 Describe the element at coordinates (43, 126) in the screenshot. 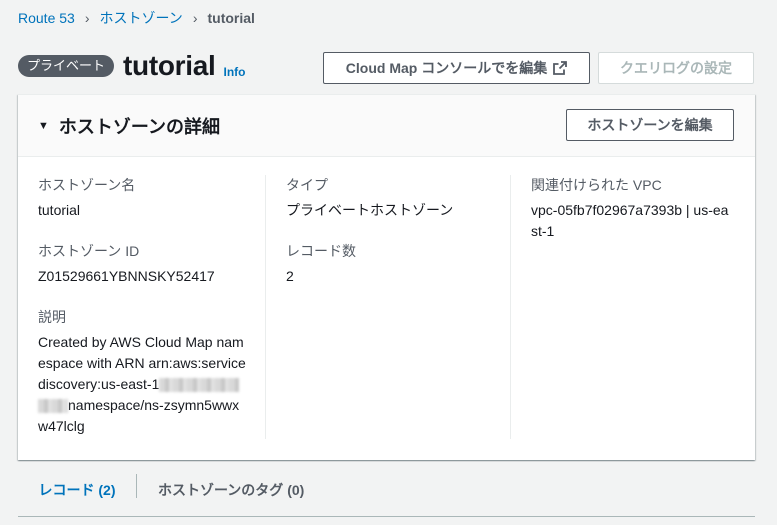

I see `caret-down-icon: ▼` at that location.